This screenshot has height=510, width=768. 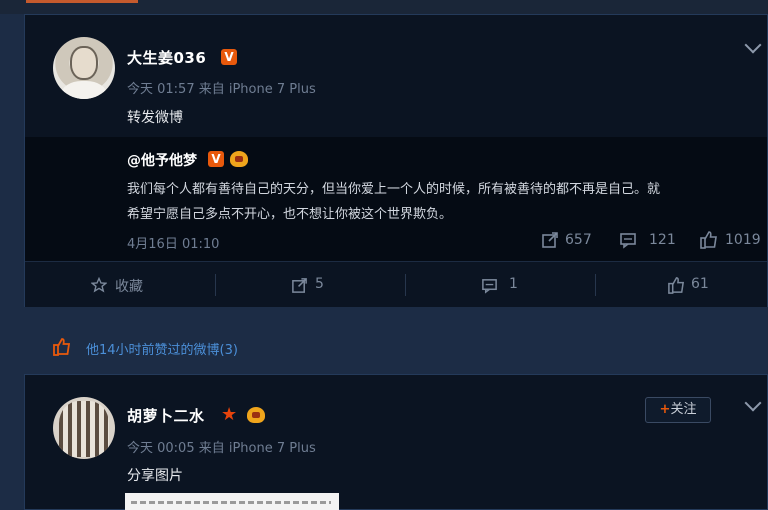 What do you see at coordinates (513, 284) in the screenshot?
I see `comment-count: 1` at bounding box center [513, 284].